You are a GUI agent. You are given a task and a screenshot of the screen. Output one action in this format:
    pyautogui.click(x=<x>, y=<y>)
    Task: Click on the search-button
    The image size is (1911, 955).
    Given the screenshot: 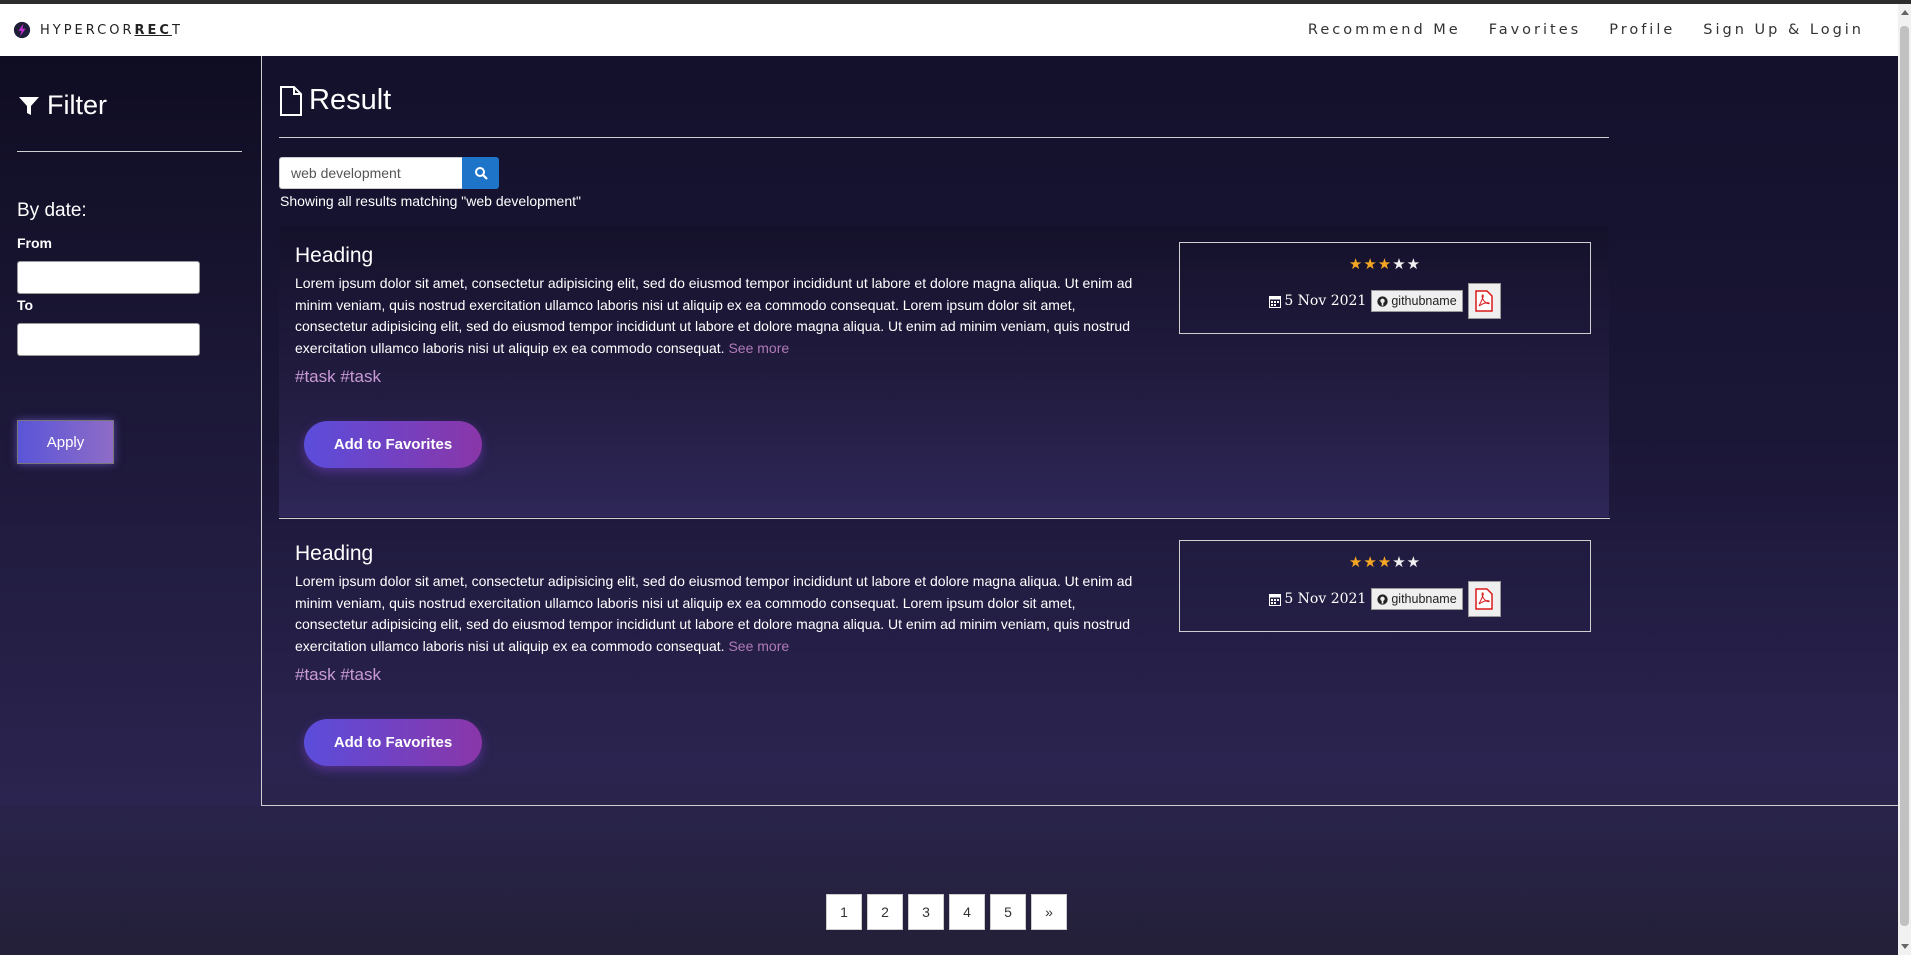 What is the action you would take?
    pyautogui.click(x=480, y=173)
    